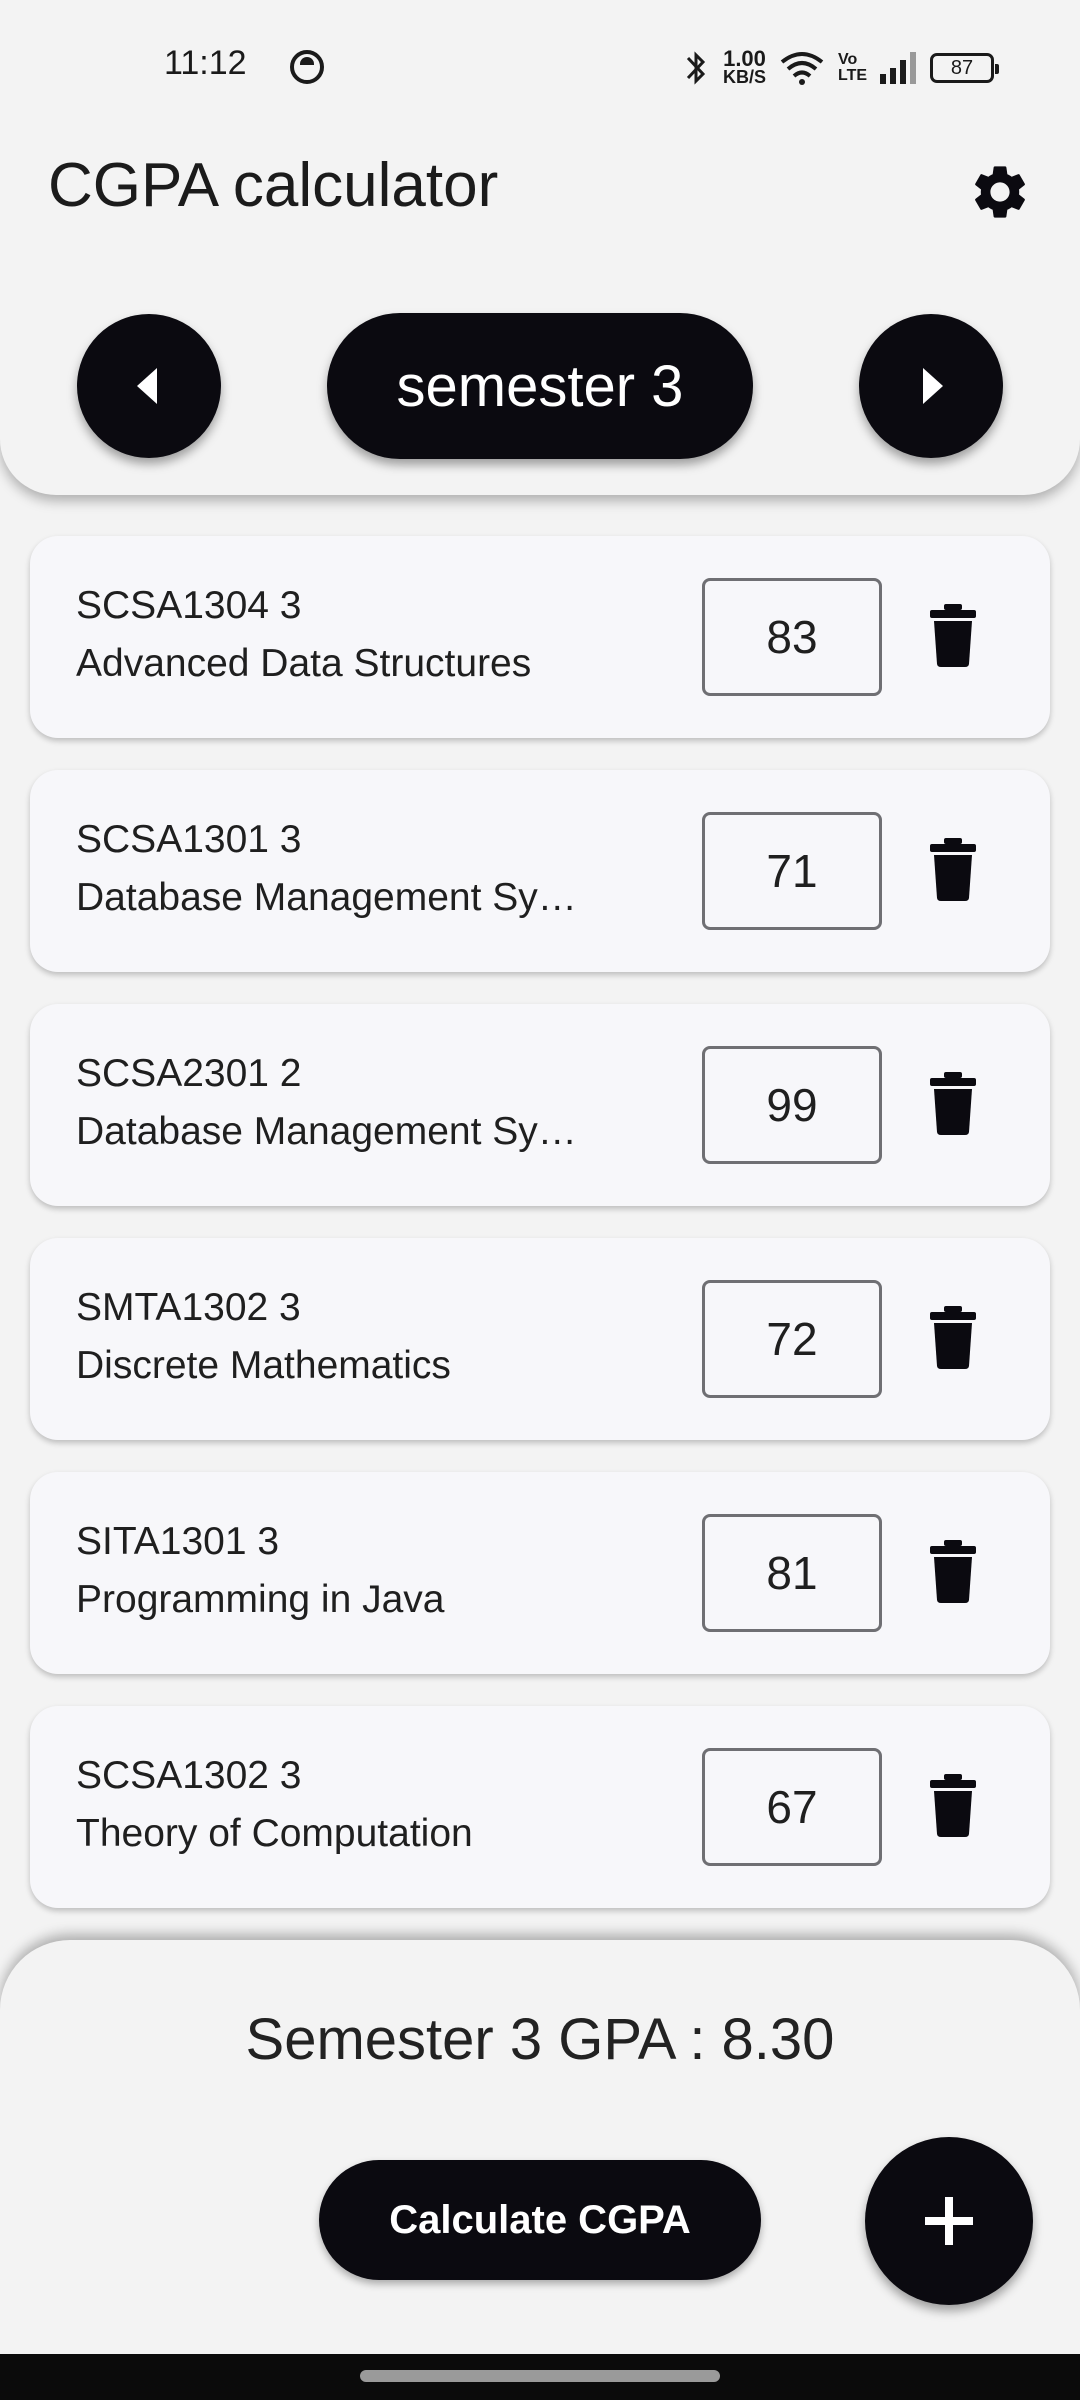 Image resolution: width=1080 pixels, height=2400 pixels. Describe the element at coordinates (540, 1573) in the screenshot. I see `course-card: SITA1301 3 Programming in Java` at that location.